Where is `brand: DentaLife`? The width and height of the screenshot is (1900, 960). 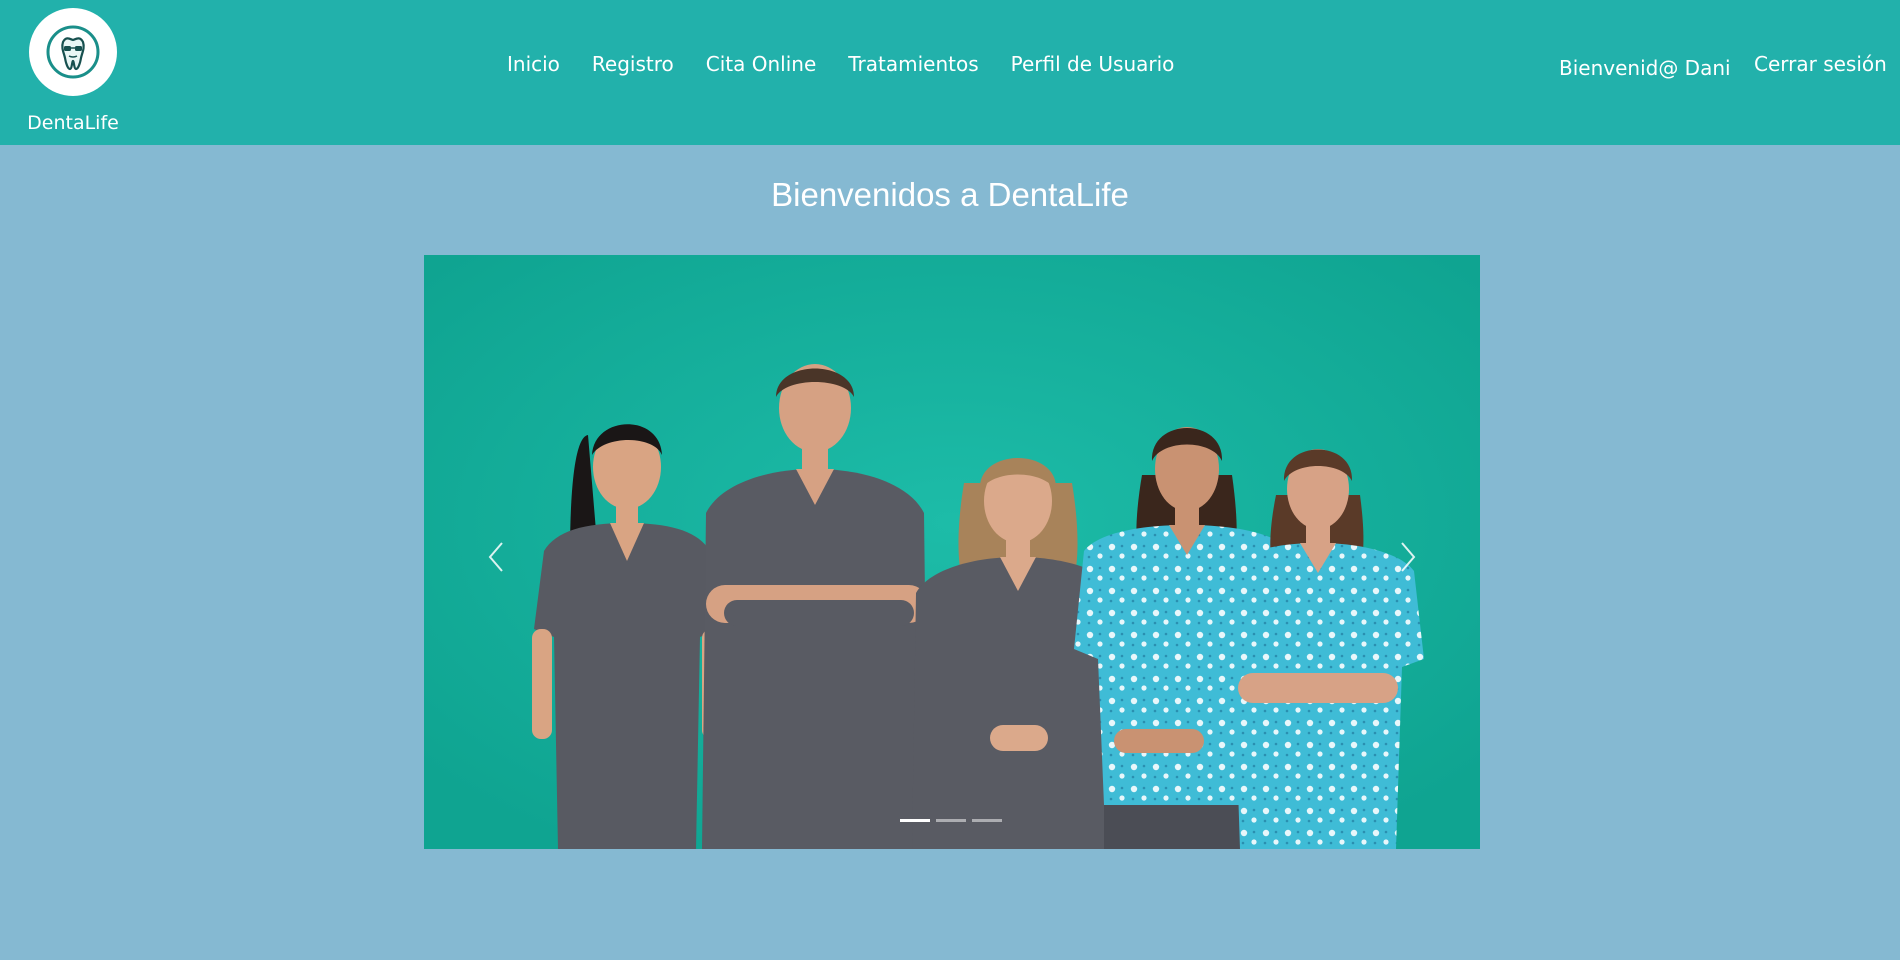
brand: DentaLife is located at coordinates (73, 71).